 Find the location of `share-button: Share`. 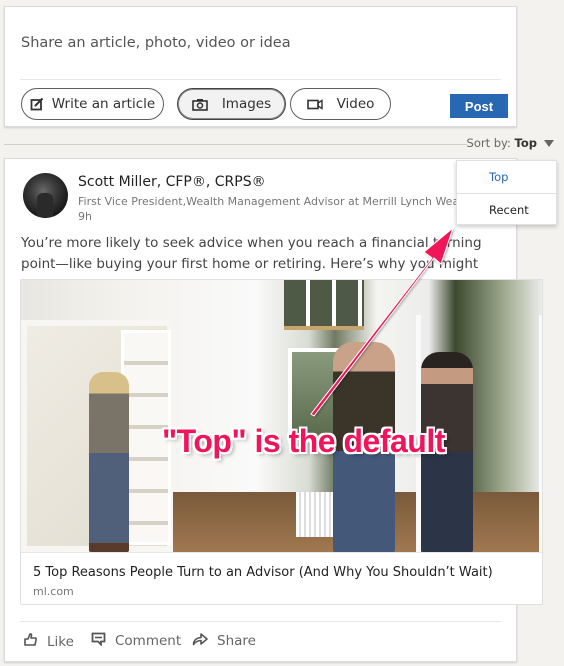

share-button: Share is located at coordinates (224, 641).